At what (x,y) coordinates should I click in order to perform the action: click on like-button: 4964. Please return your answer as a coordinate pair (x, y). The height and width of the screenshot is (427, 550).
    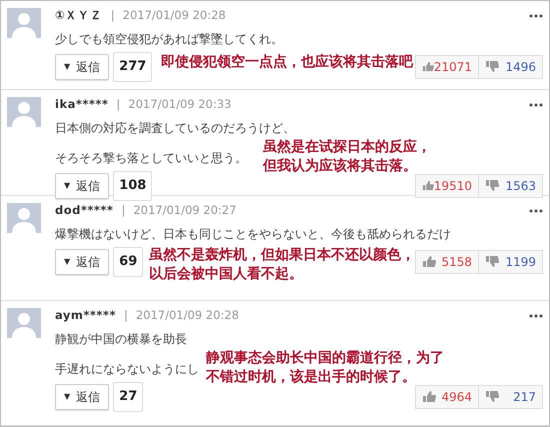
    Looking at the image, I should click on (447, 396).